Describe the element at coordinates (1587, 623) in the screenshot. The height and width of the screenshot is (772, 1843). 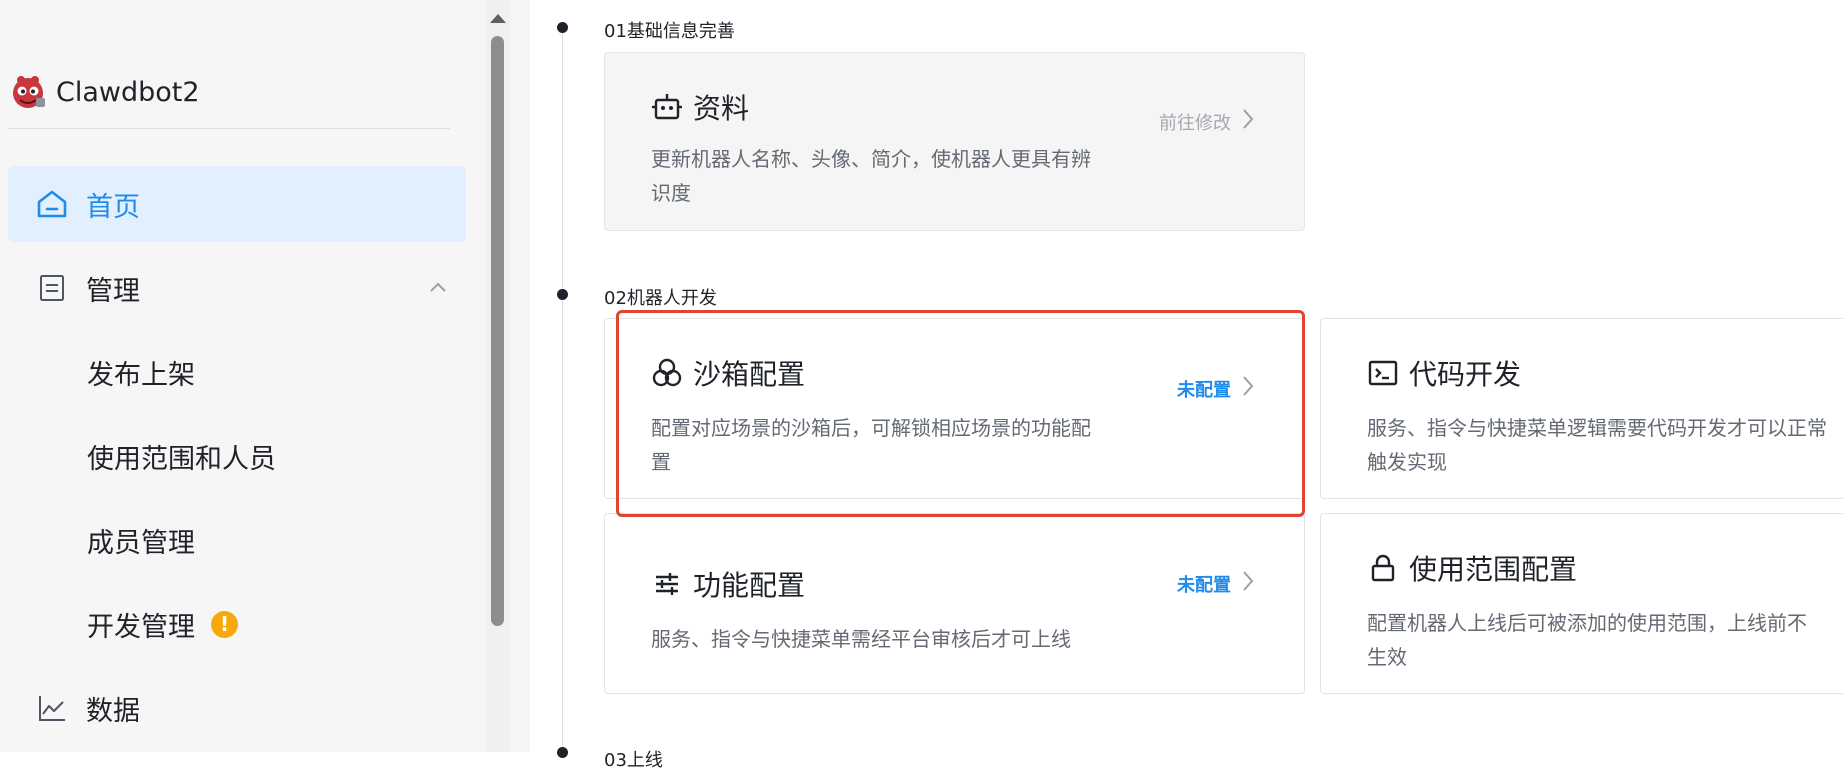
I see `desc-line: 配置机器人上线后可被添加的使用范围，上线前不` at that location.